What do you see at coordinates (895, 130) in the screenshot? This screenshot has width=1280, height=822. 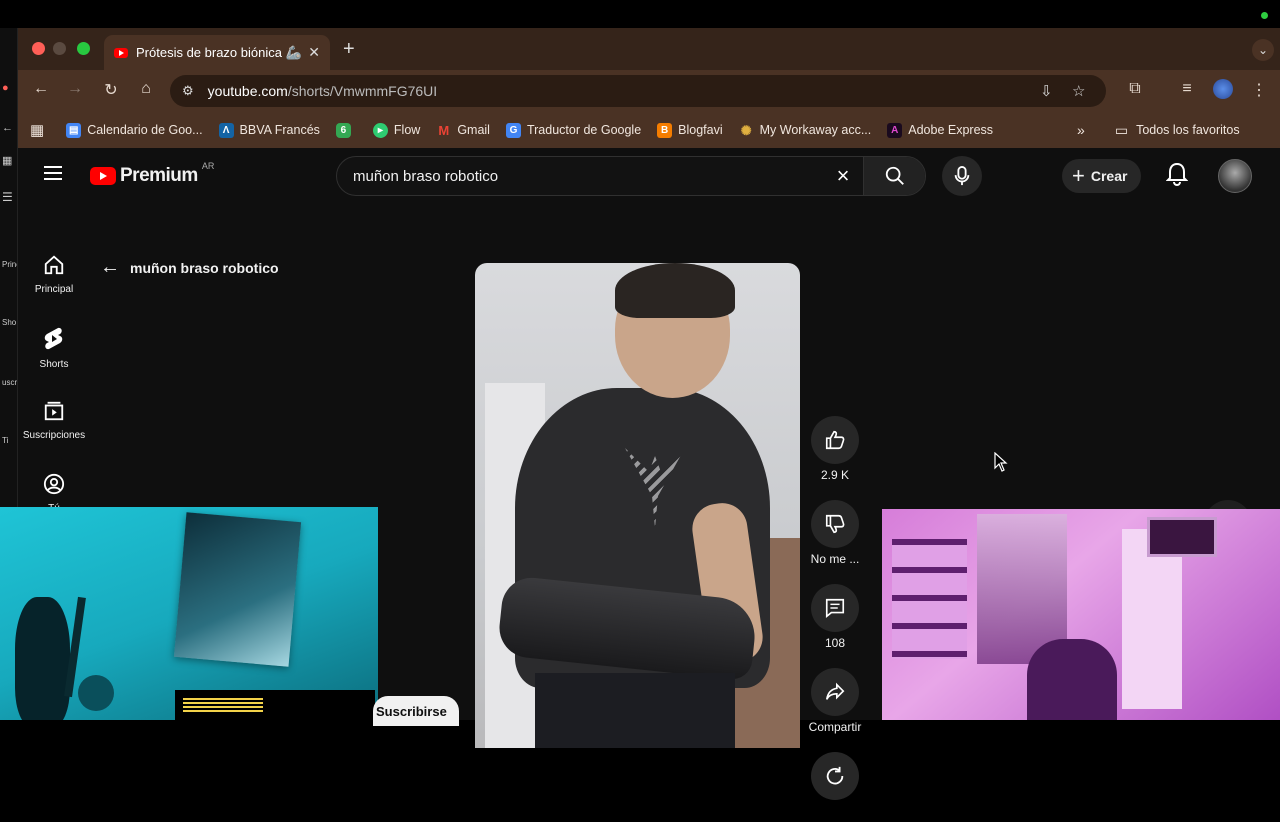 I see `adobe-express-icon: A` at bounding box center [895, 130].